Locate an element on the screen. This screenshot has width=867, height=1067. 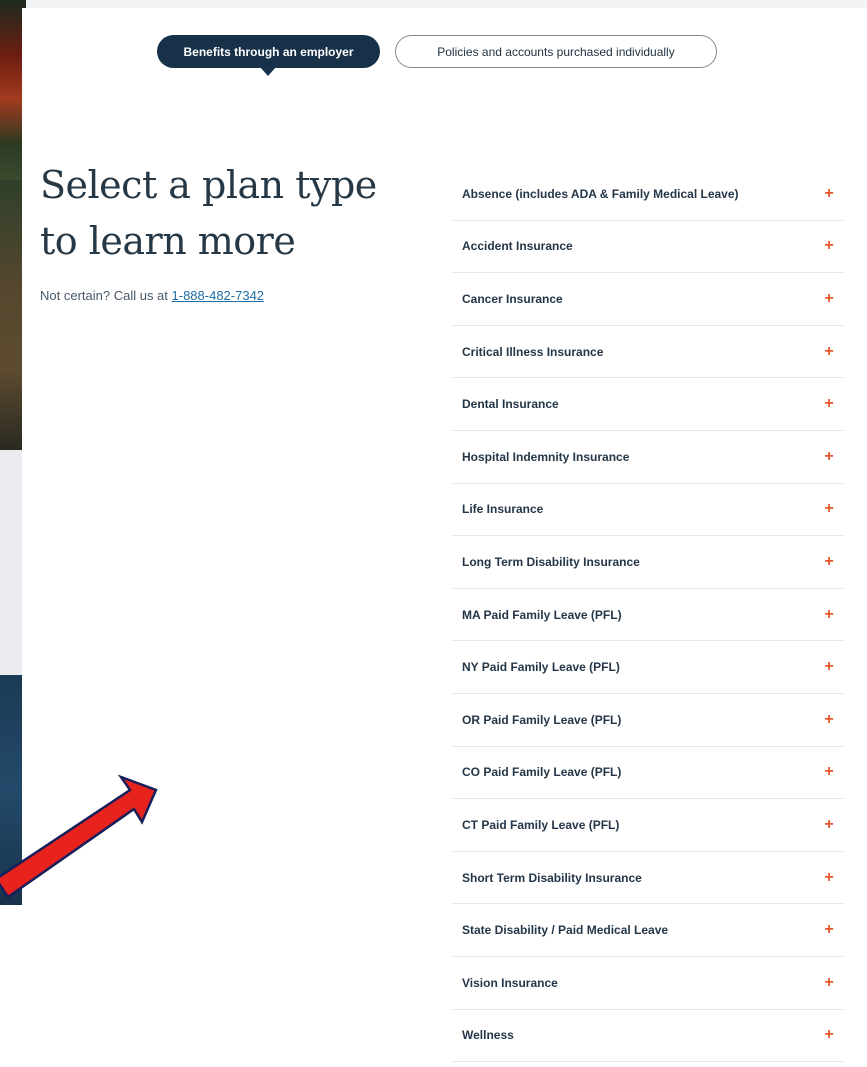
plan-item: Accident Insurance + is located at coordinates (648, 247).